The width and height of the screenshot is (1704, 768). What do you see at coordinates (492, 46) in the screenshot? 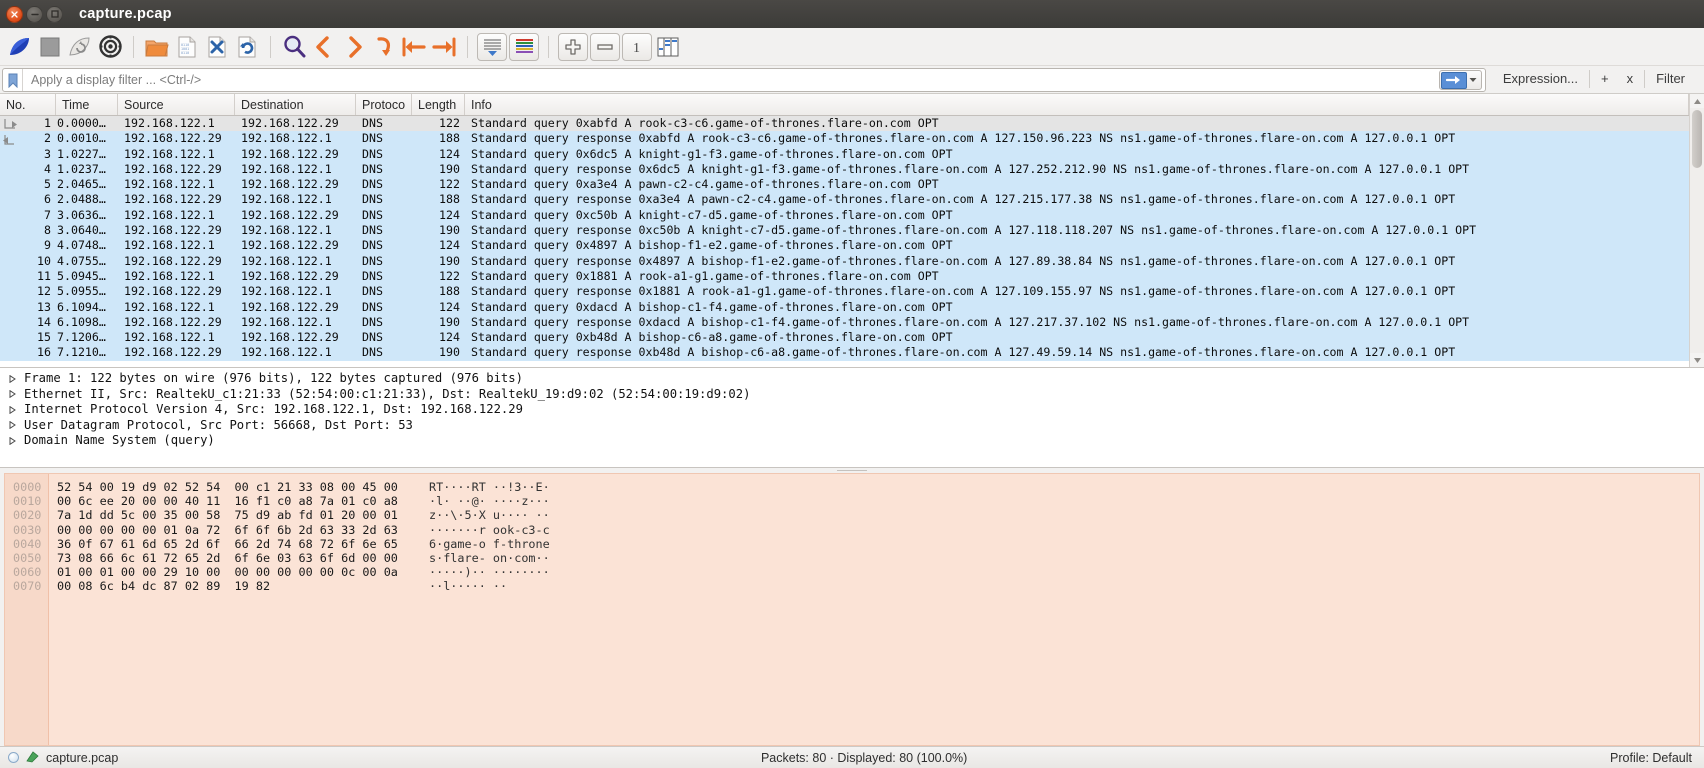
I see `auto-scroll-icon` at bounding box center [492, 46].